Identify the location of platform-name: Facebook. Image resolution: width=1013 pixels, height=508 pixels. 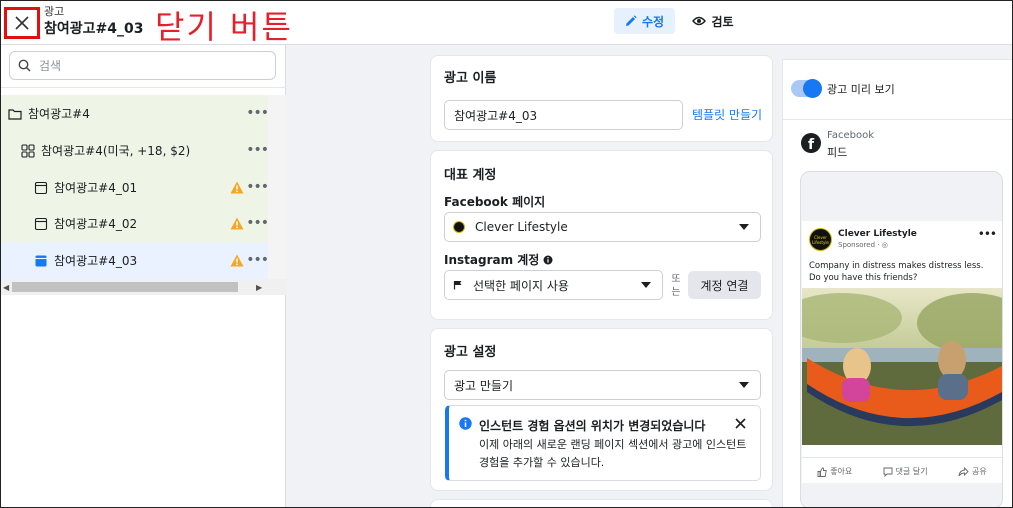
(850, 135).